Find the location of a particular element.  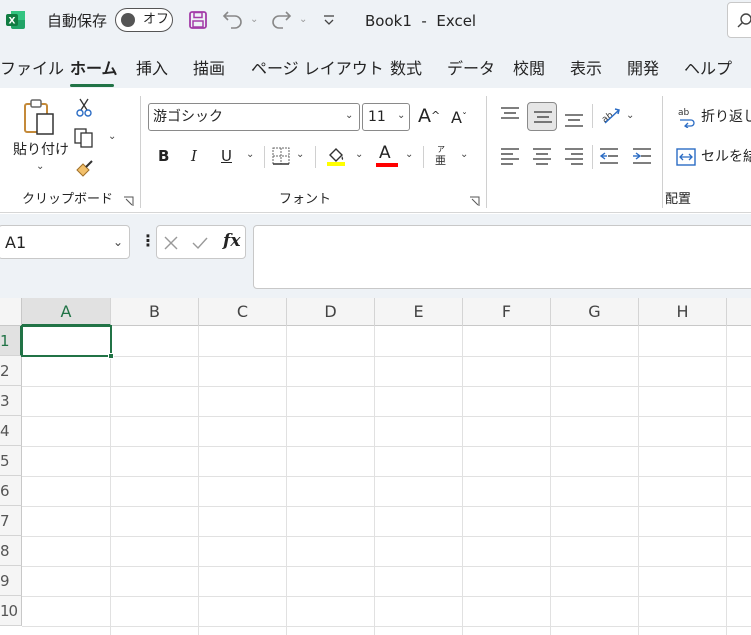

row-header-5: 5 is located at coordinates (11, 461).